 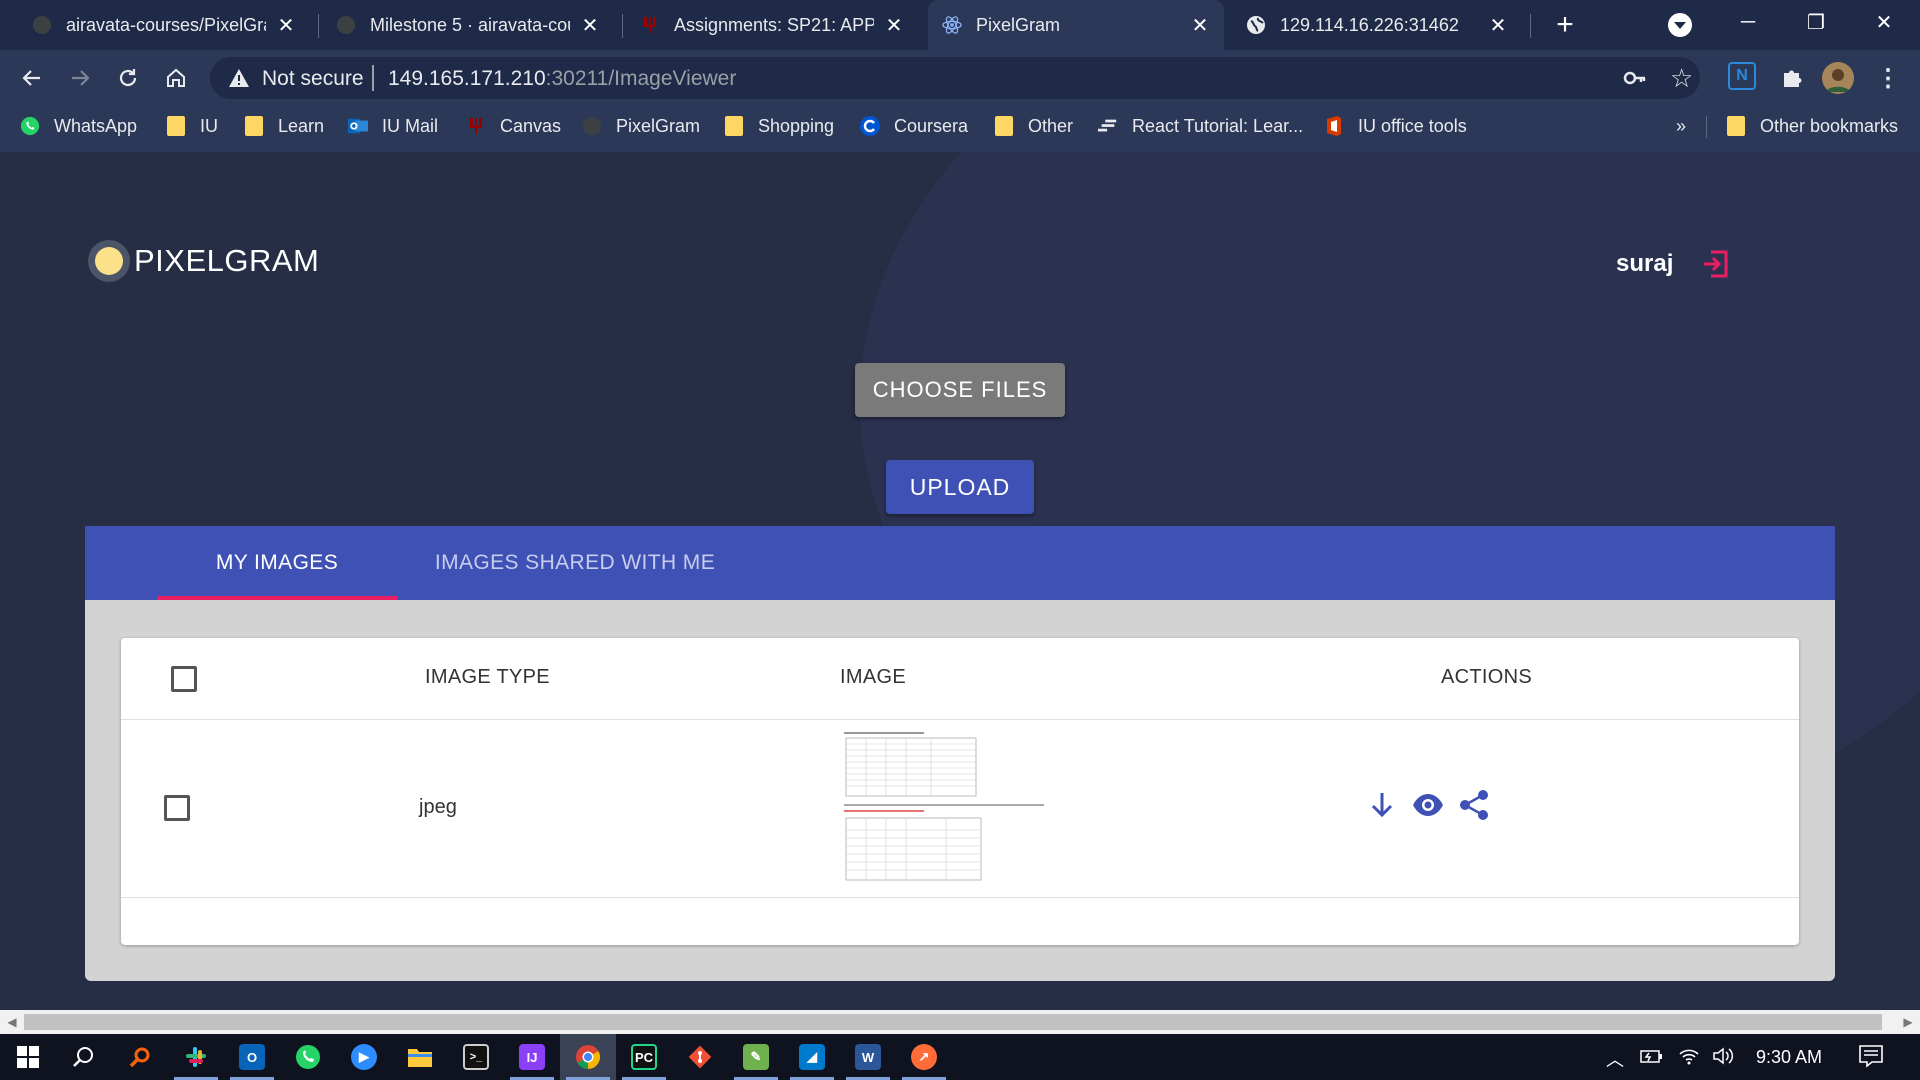 What do you see at coordinates (1033, 126) in the screenshot?
I see `bookmark-other: Other` at bounding box center [1033, 126].